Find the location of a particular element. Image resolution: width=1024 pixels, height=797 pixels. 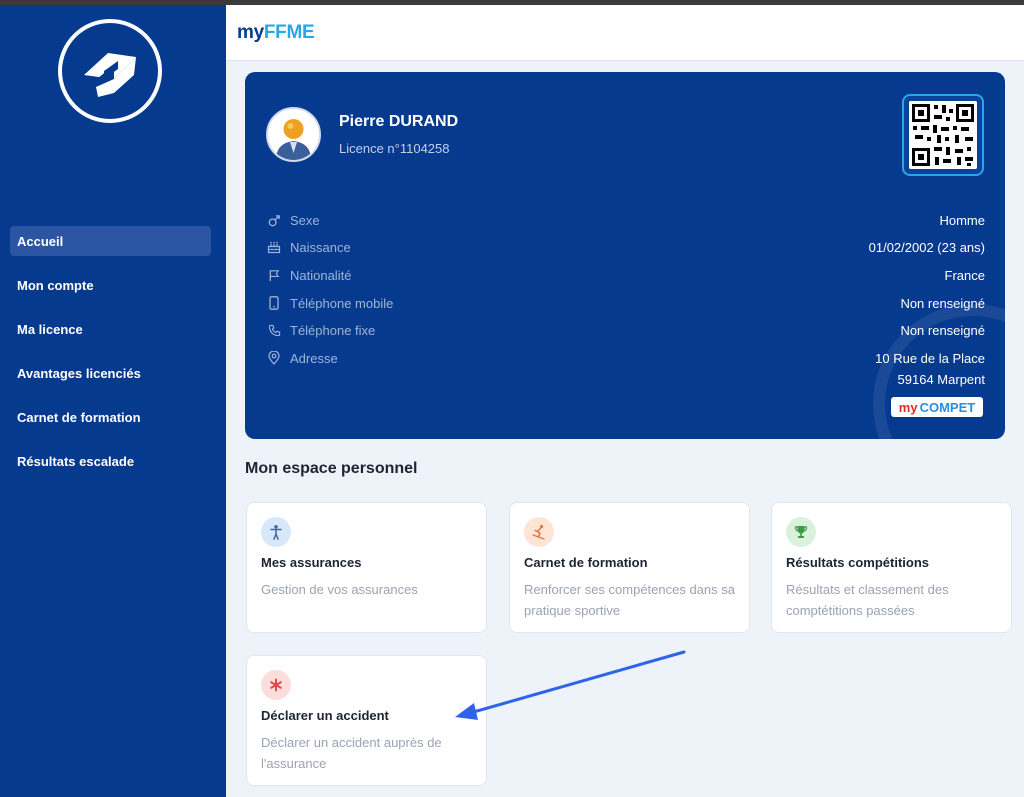

skier-icon is located at coordinates (539, 532).